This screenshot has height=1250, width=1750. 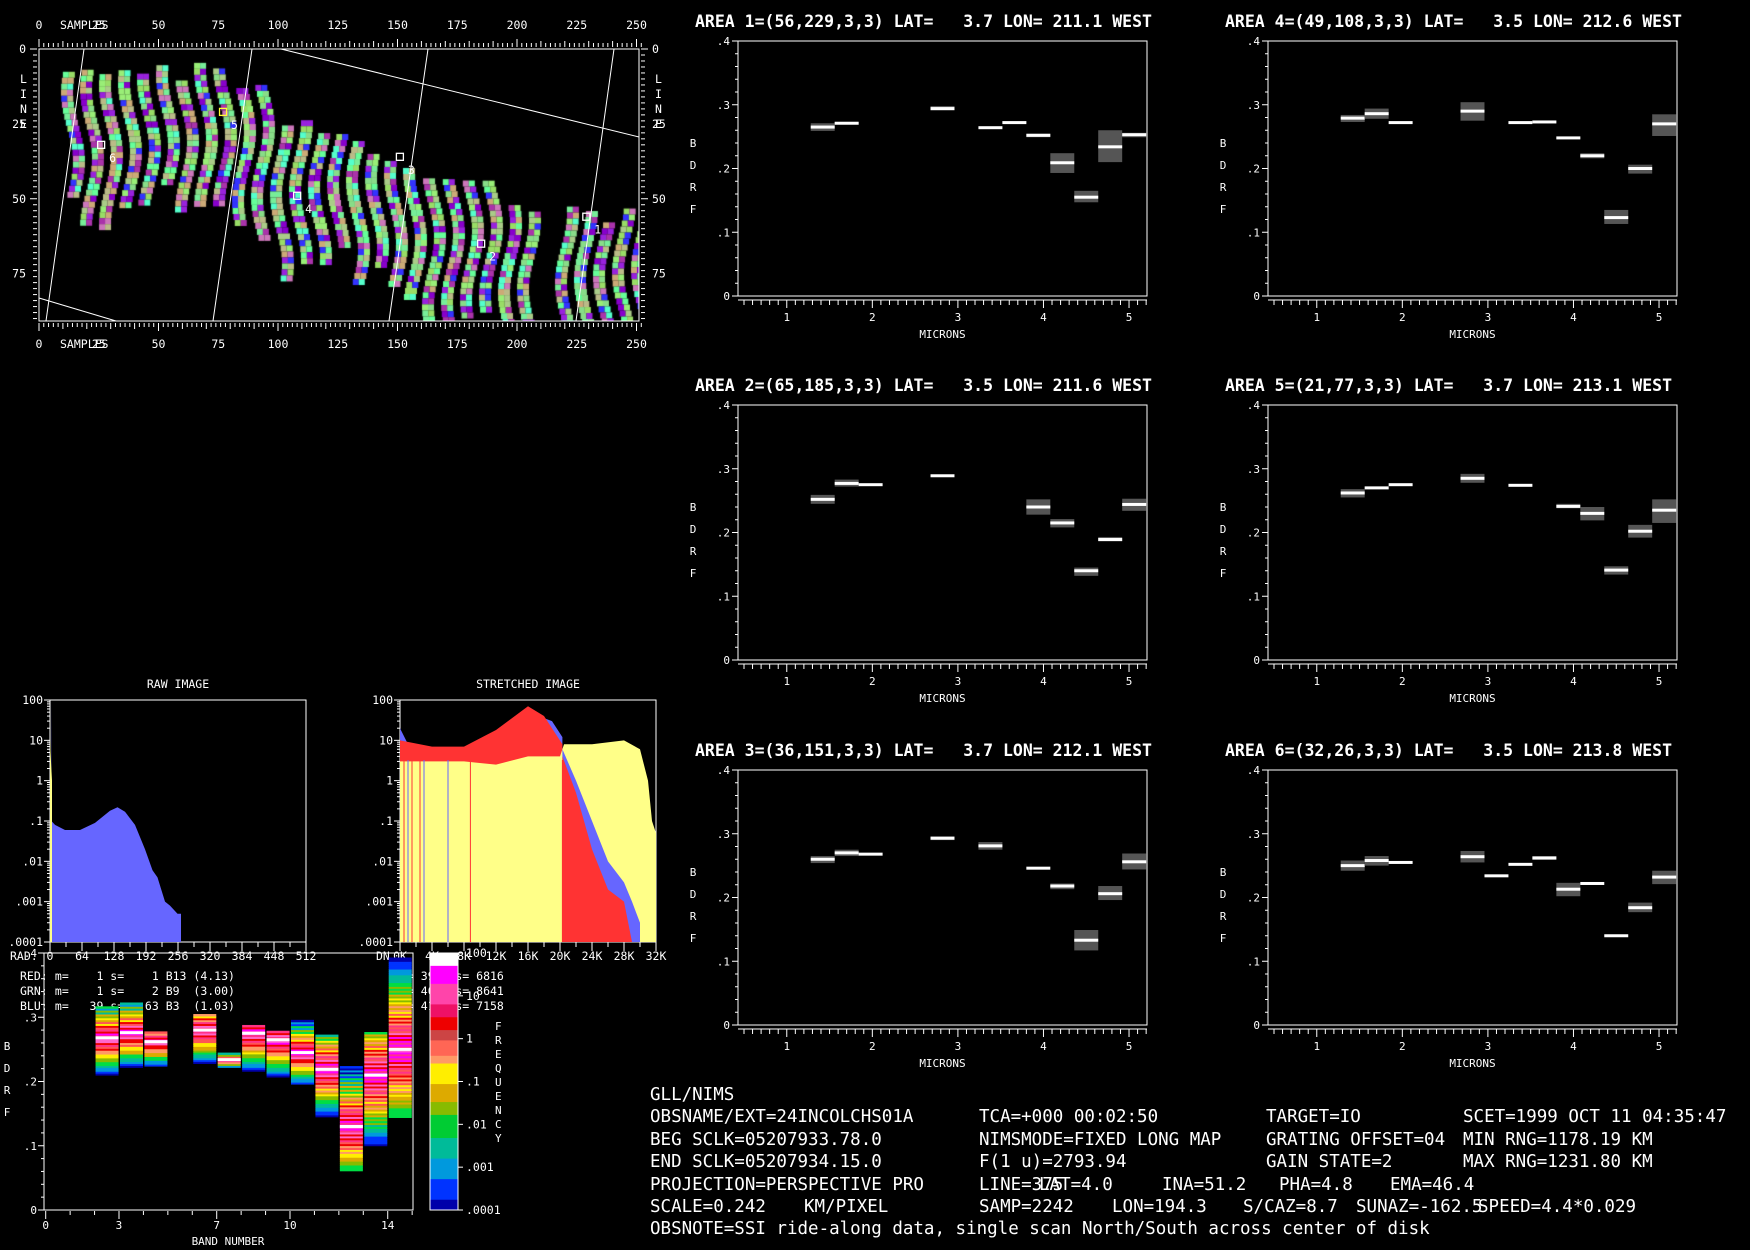 I want to click on sample-tick-label: 200, so click(x=517, y=344).